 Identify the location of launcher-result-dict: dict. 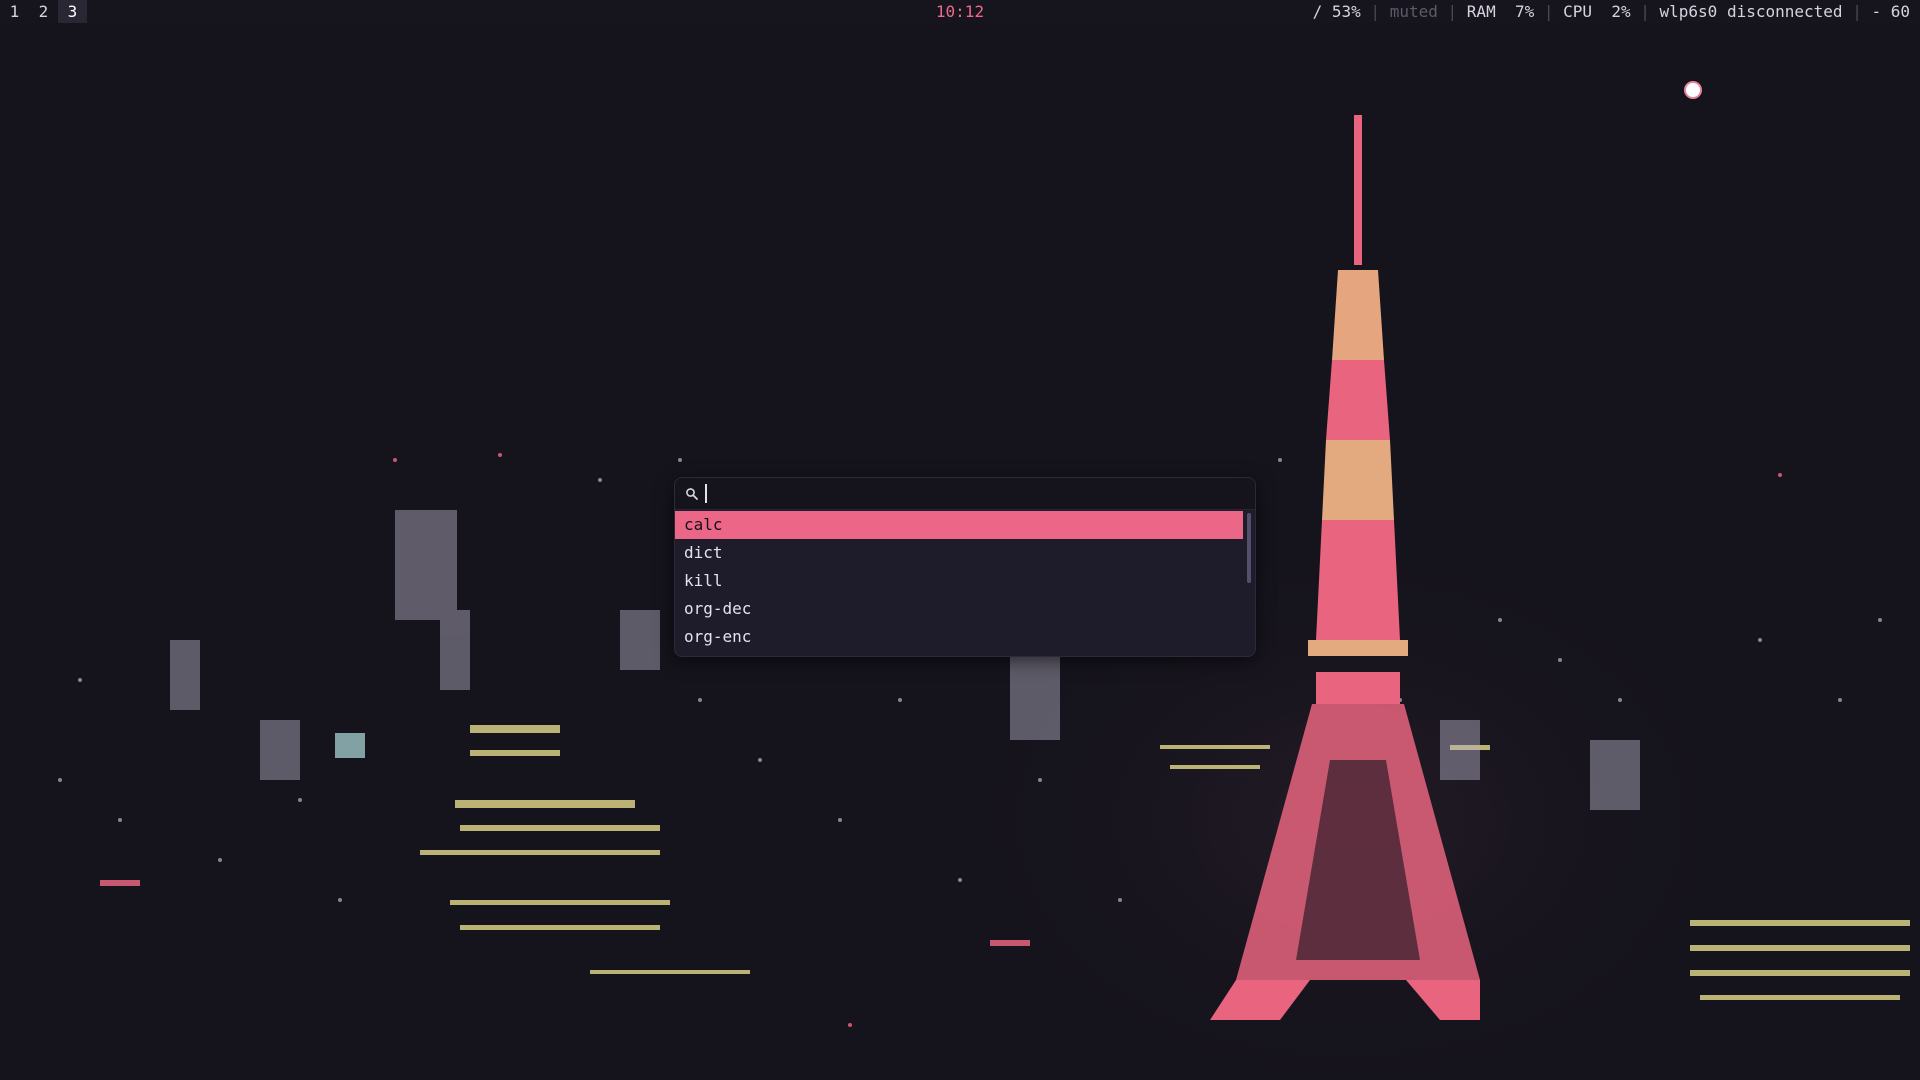
(959, 553).